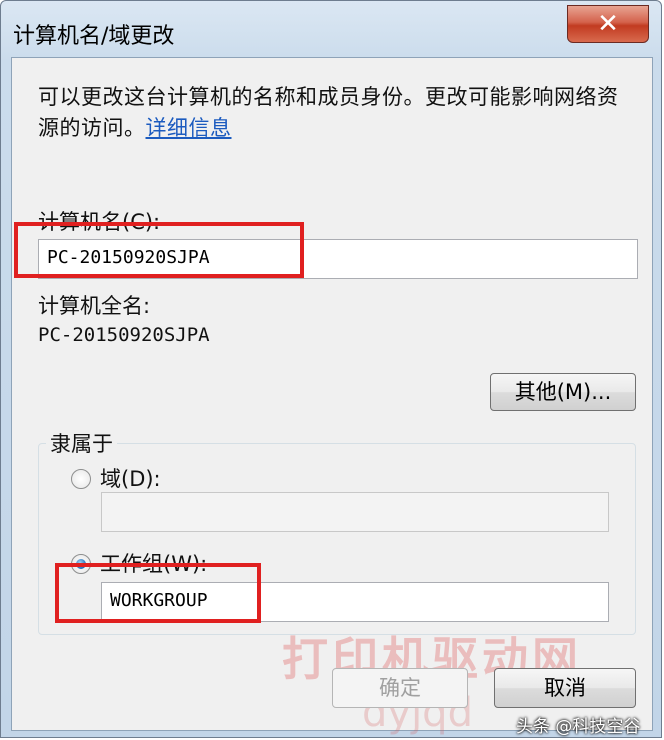 The width and height of the screenshot is (664, 740). What do you see at coordinates (81, 443) in the screenshot?
I see `member-of-legend: 隶属于` at bounding box center [81, 443].